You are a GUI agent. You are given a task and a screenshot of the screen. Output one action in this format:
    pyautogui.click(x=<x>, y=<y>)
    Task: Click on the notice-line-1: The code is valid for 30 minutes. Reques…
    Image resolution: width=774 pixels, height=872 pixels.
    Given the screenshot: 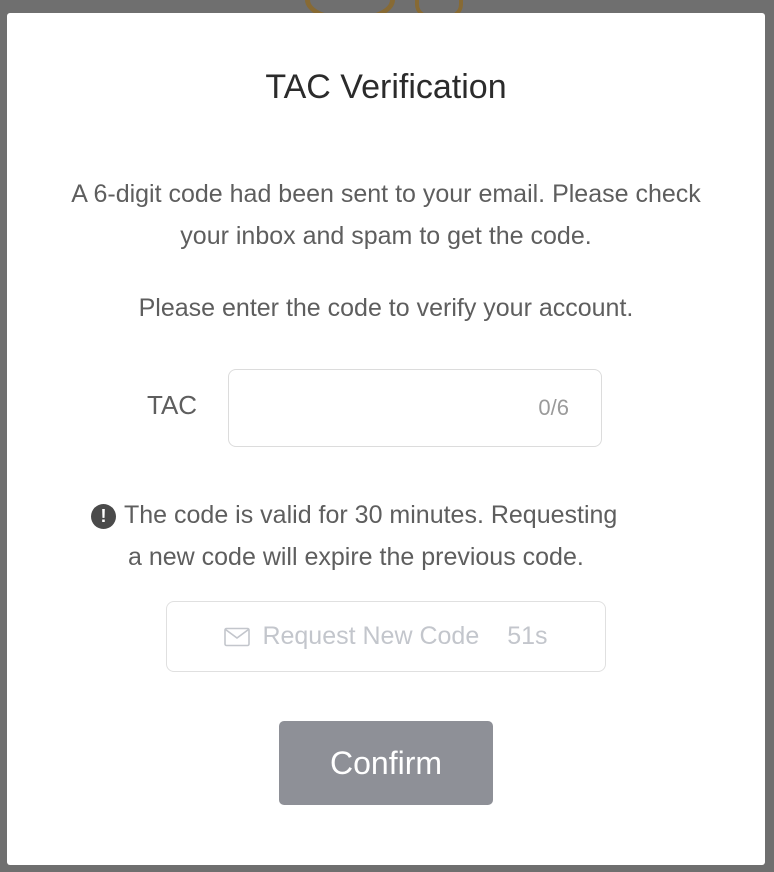 What is the action you would take?
    pyautogui.click(x=371, y=515)
    